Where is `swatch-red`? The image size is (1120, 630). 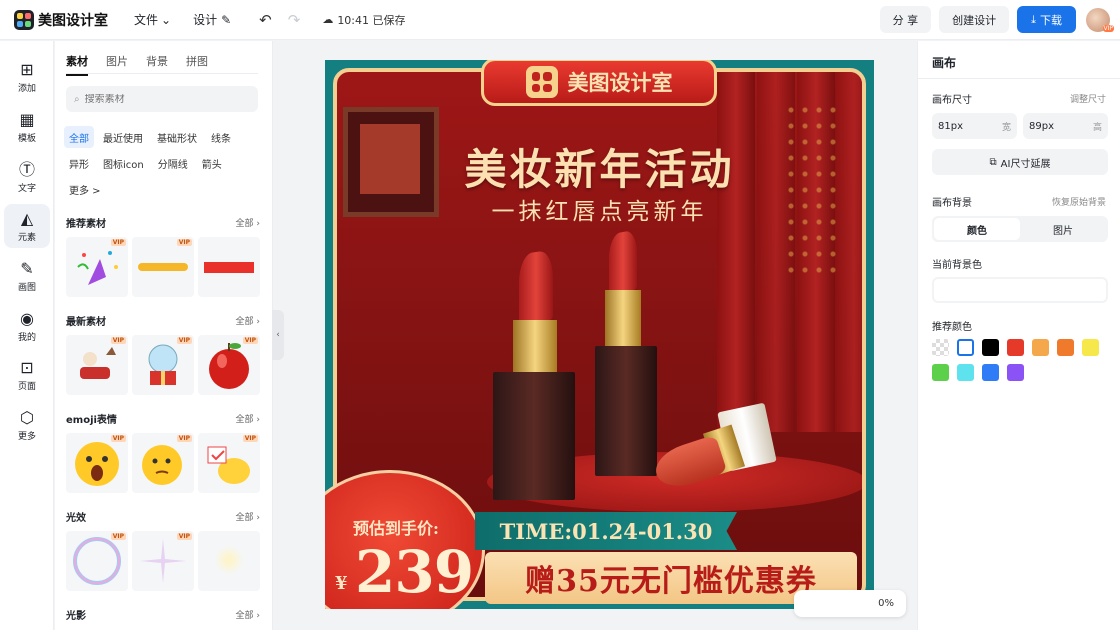 swatch-red is located at coordinates (1015, 347).